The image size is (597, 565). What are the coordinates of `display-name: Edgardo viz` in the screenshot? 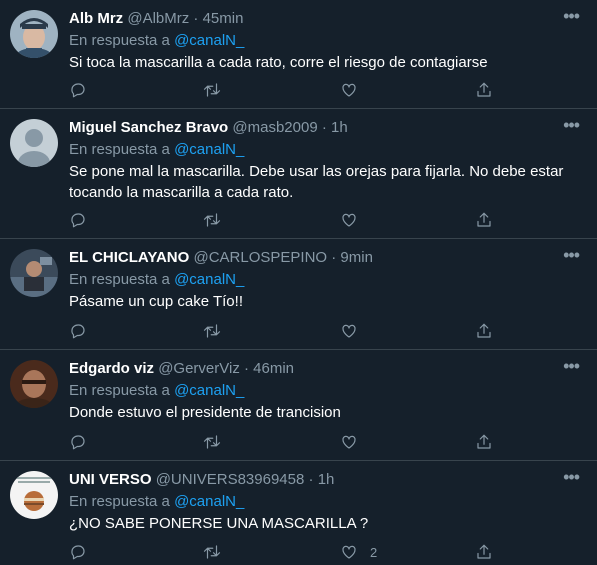 It's located at (111, 368).